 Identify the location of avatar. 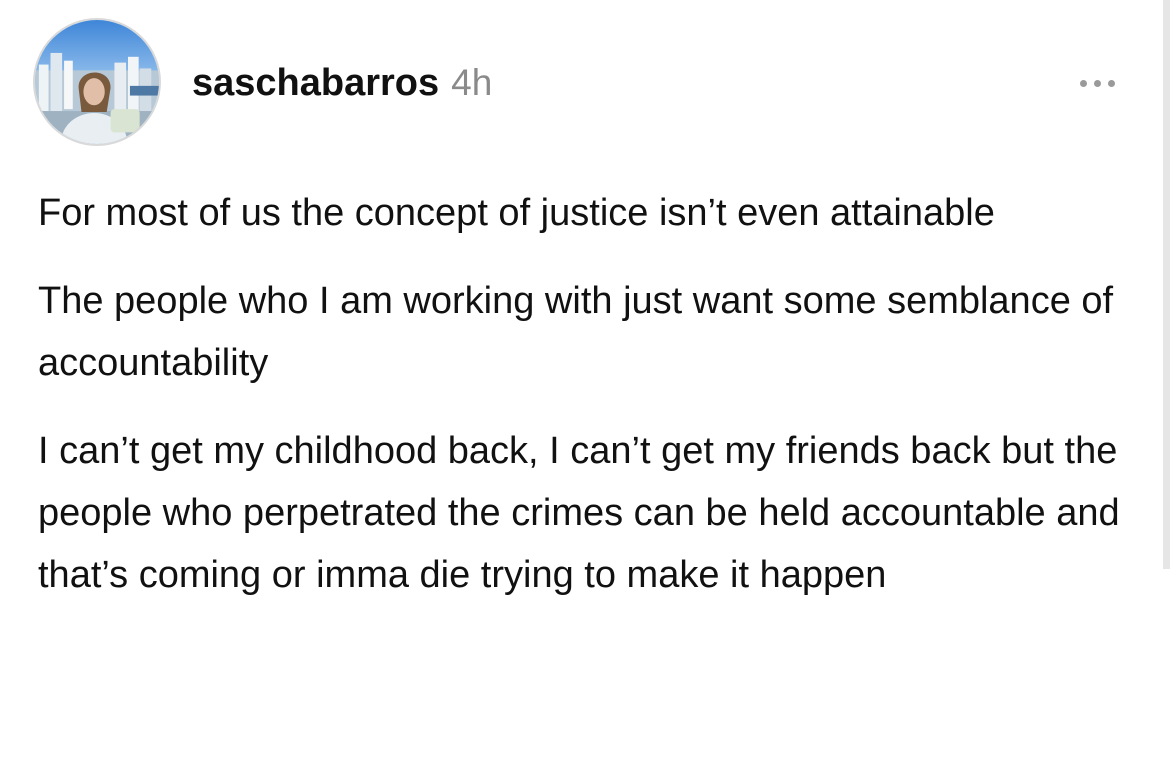
(97, 82).